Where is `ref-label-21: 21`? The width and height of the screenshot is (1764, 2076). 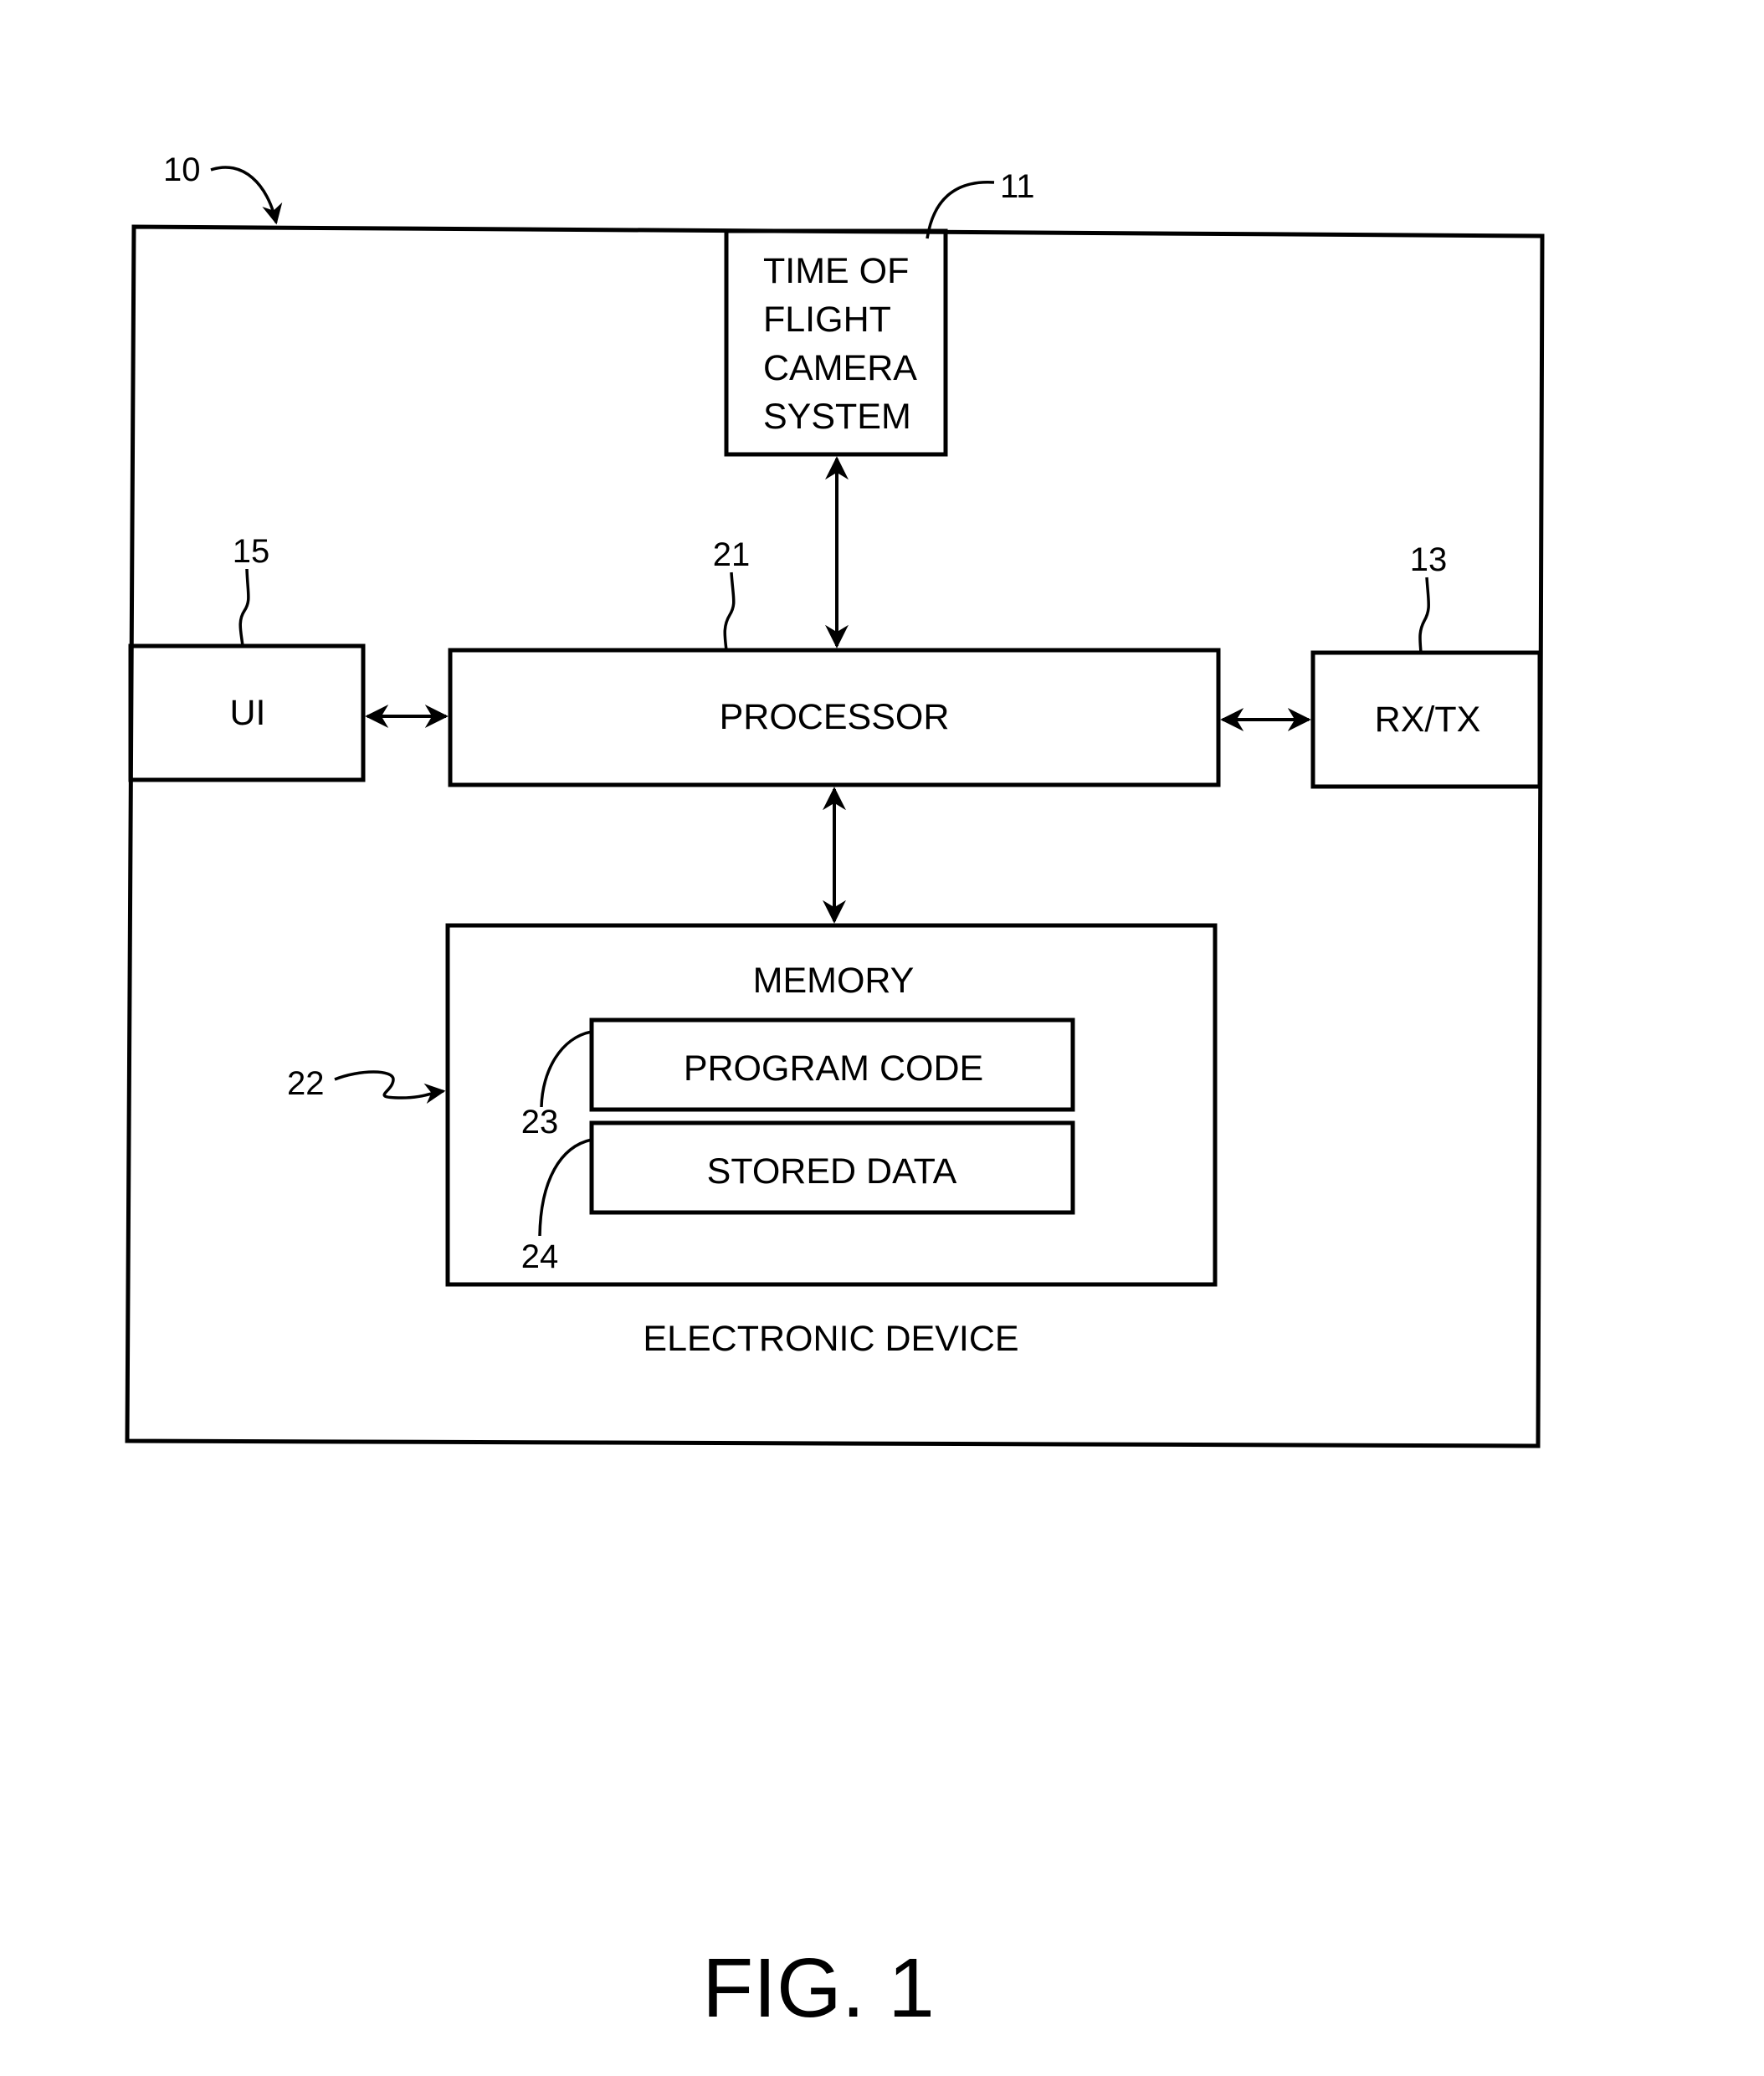 ref-label-21: 21 is located at coordinates (732, 554).